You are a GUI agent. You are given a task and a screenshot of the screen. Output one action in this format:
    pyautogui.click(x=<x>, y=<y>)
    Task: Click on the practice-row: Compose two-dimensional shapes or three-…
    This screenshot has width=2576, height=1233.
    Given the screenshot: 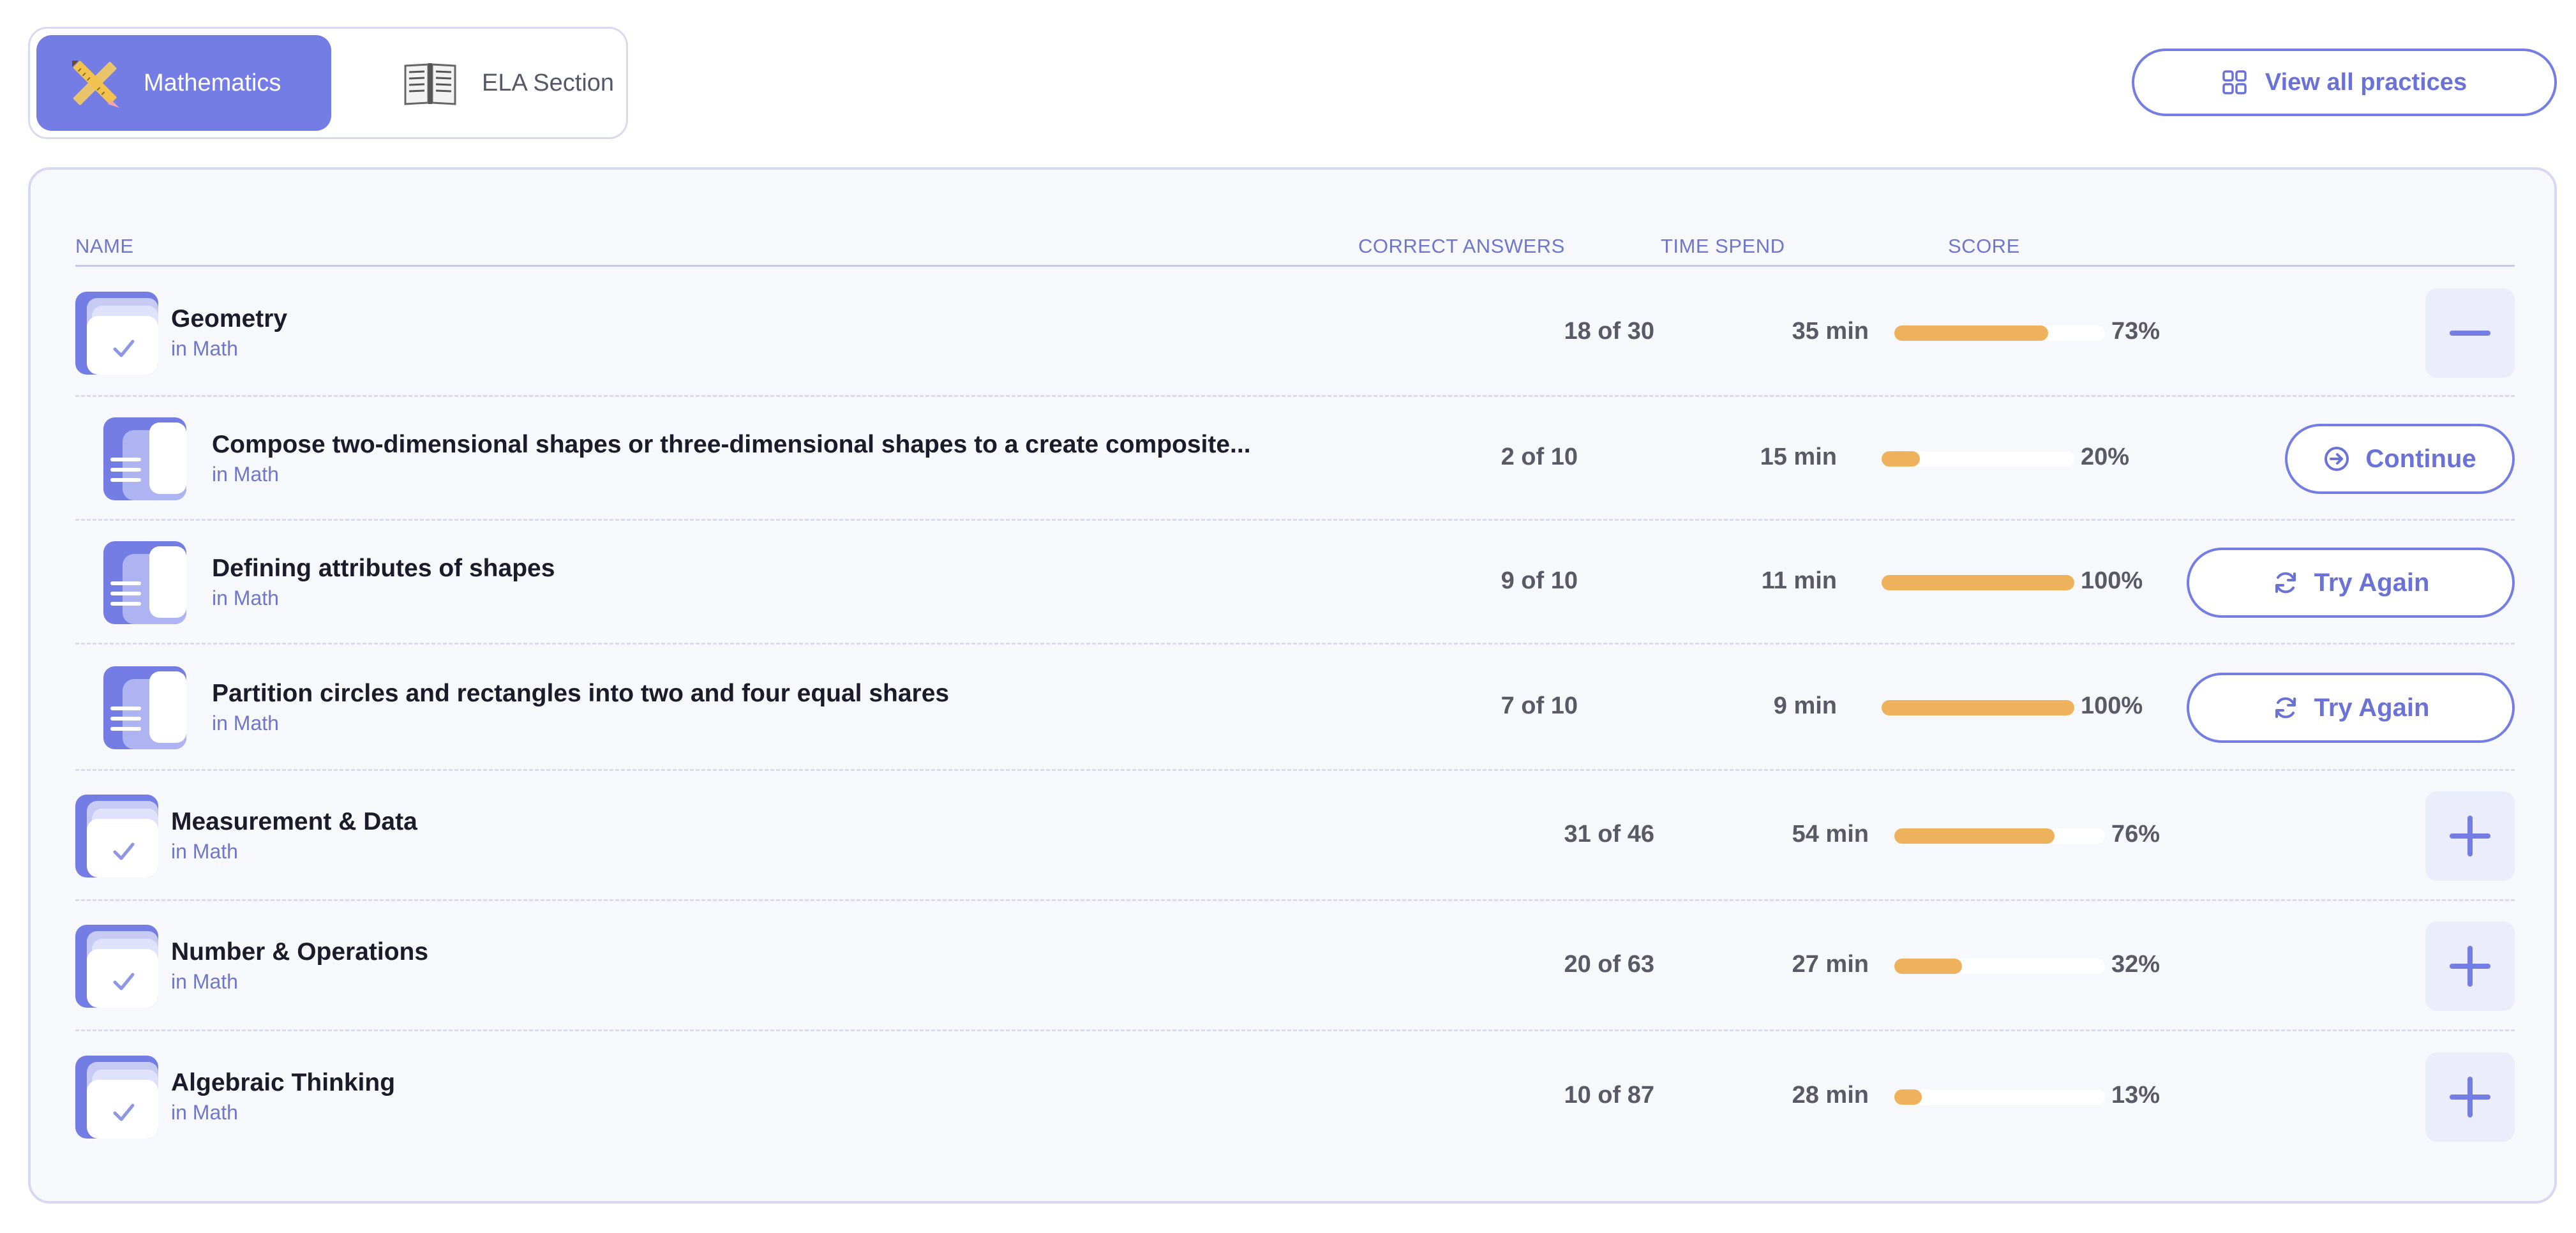 What is the action you would take?
    pyautogui.click(x=1295, y=459)
    